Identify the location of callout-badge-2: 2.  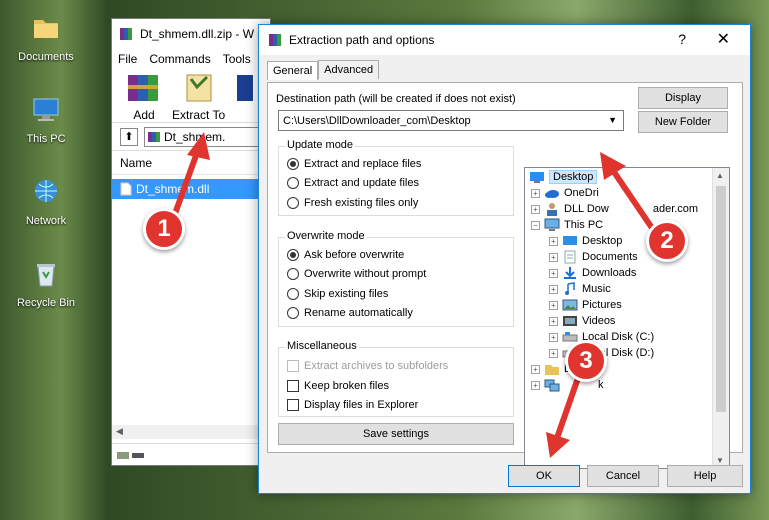
(667, 241).